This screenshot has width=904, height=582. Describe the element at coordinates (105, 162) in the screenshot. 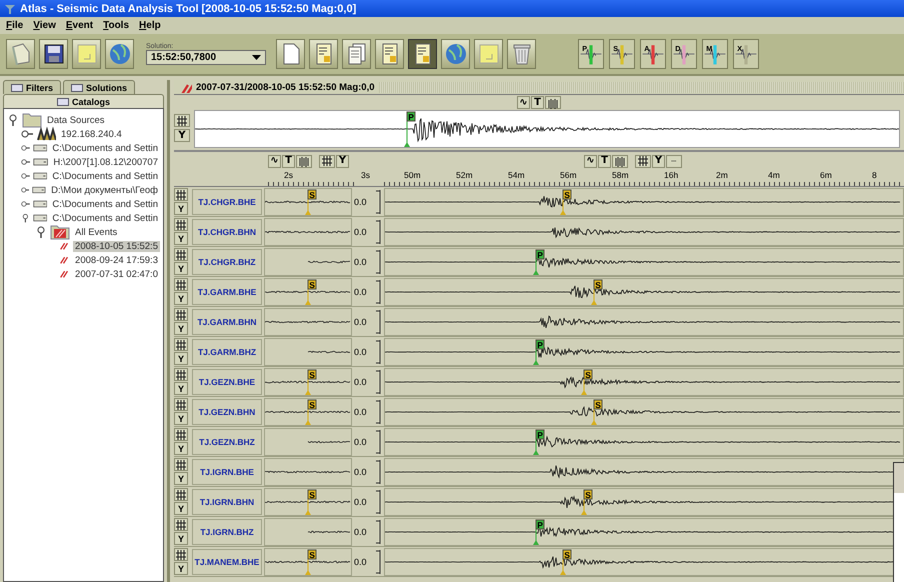

I see `tree-item: H:\2007[1].08.12\200707` at that location.